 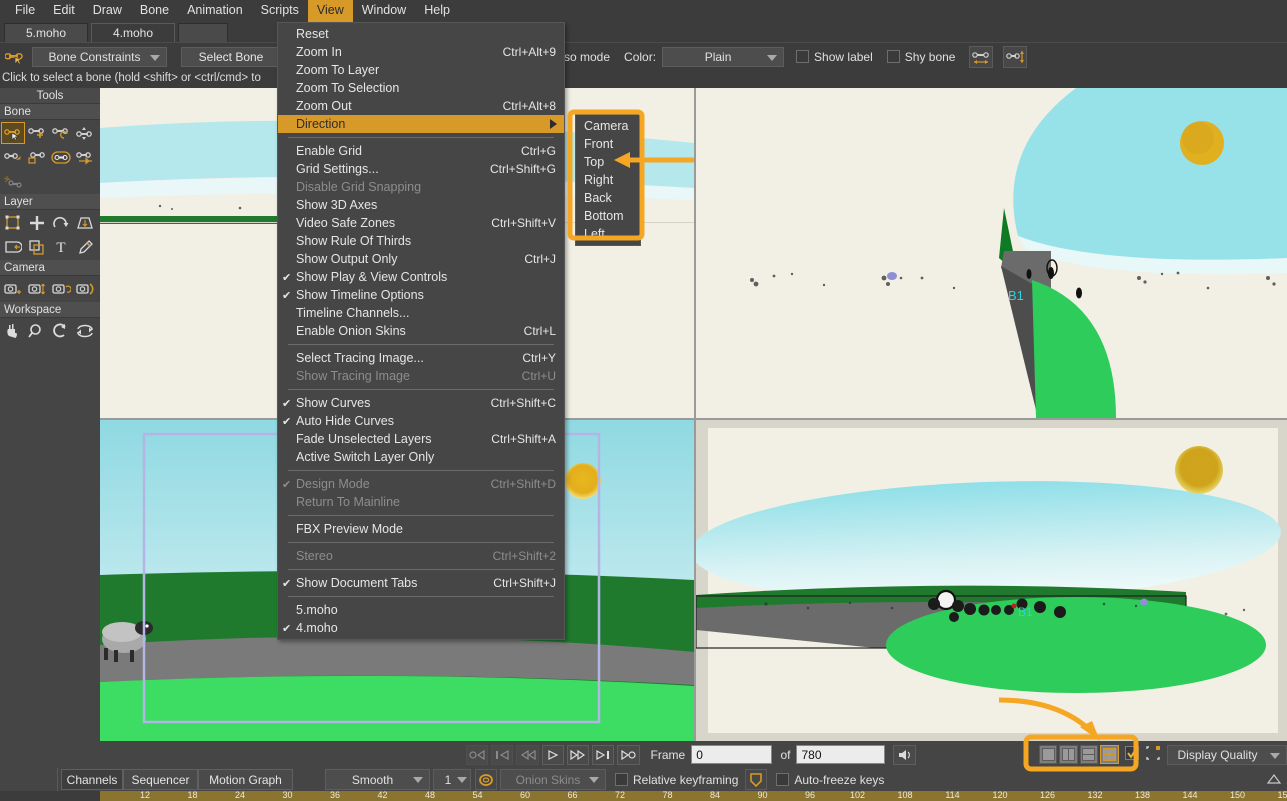 I want to click on menu-view: View, so click(x=330, y=11).